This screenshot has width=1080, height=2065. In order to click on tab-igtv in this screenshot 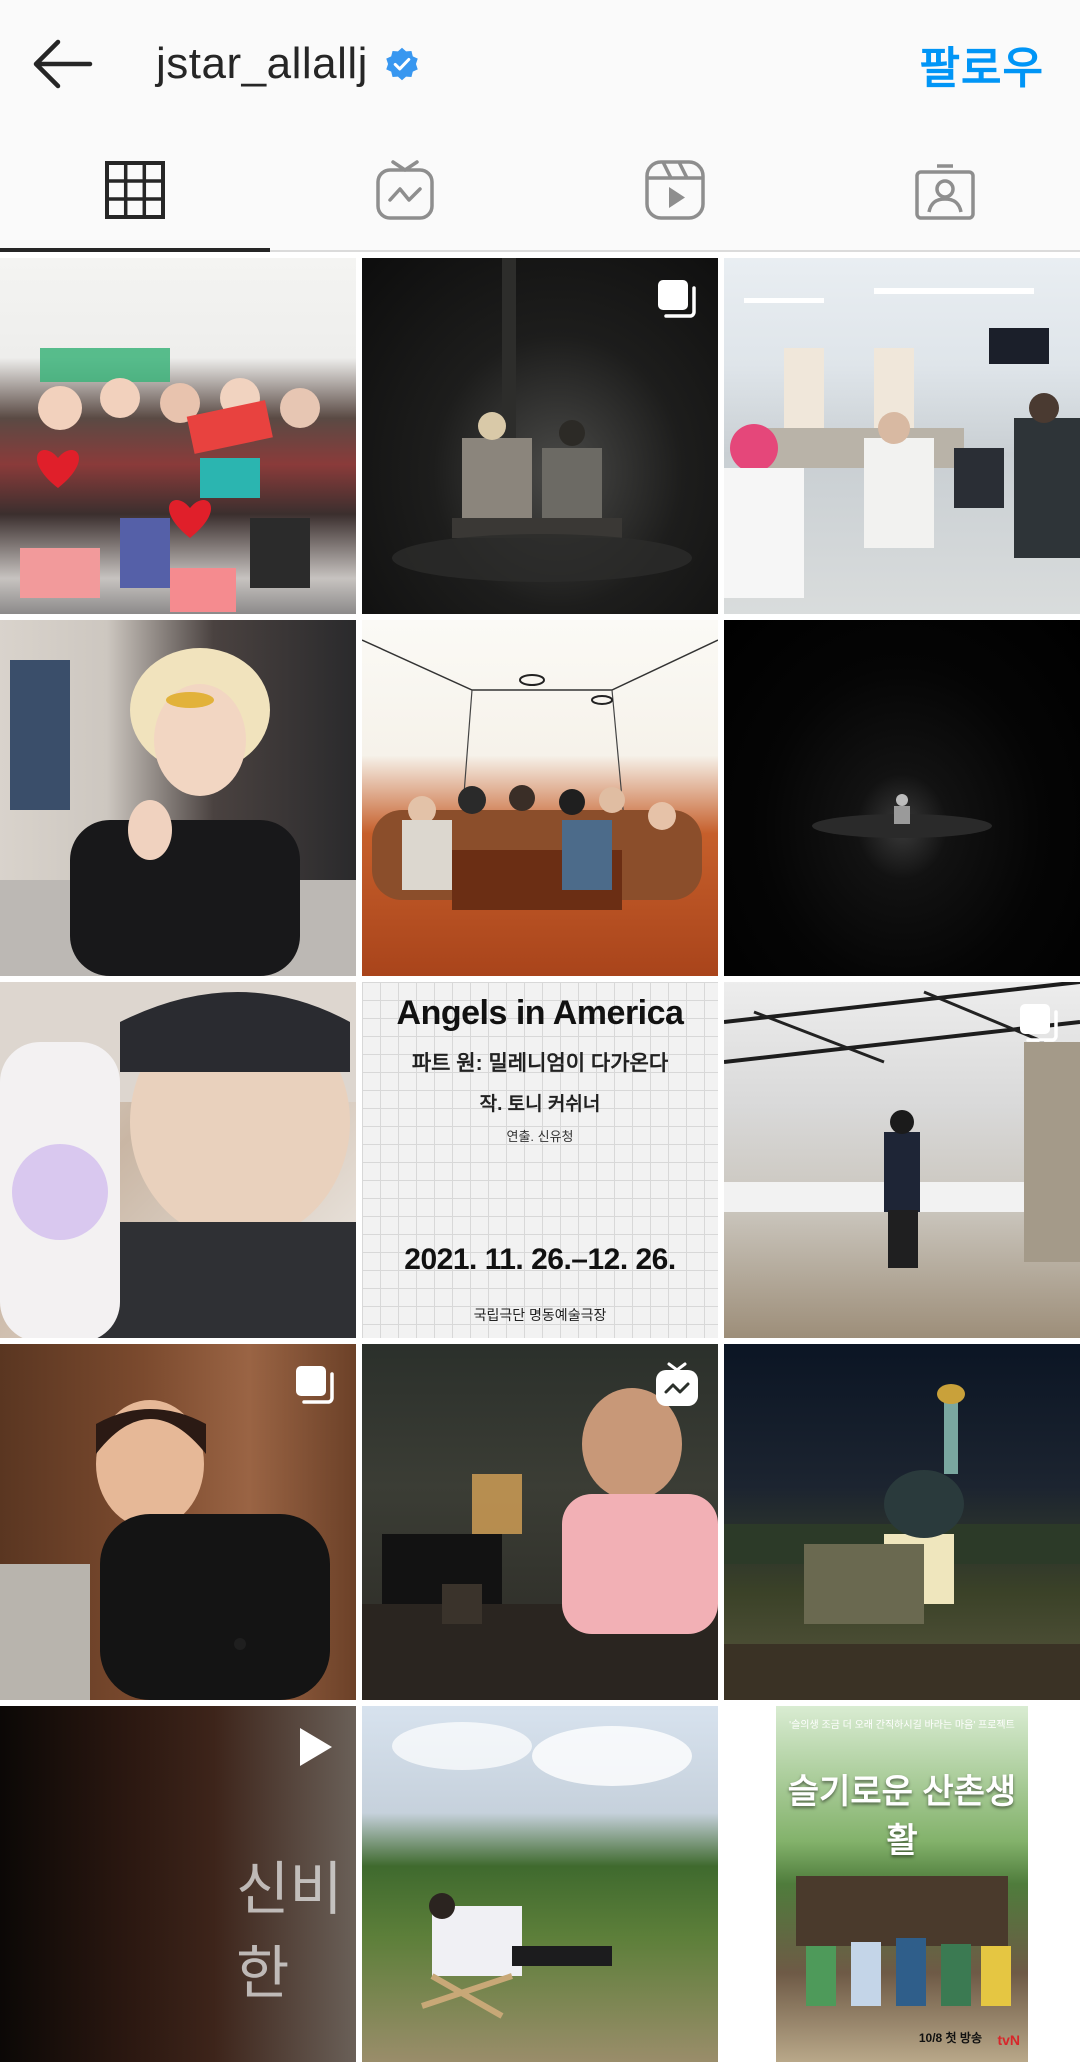, I will do `click(405, 190)`.